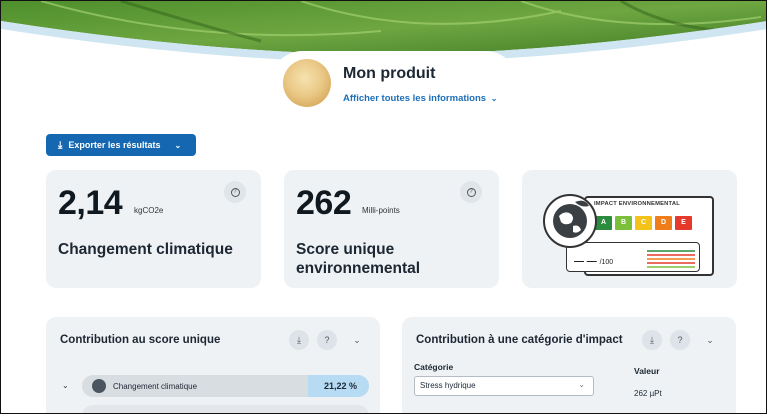 Image resolution: width=767 pixels, height=414 pixels. I want to click on single-score-unit: Milli-points, so click(381, 210).